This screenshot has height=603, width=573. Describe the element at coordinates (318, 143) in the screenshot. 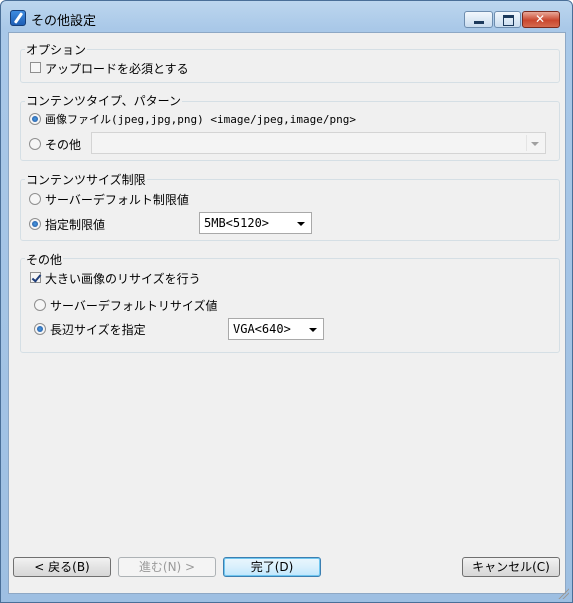

I see `other-type-combobox` at that location.